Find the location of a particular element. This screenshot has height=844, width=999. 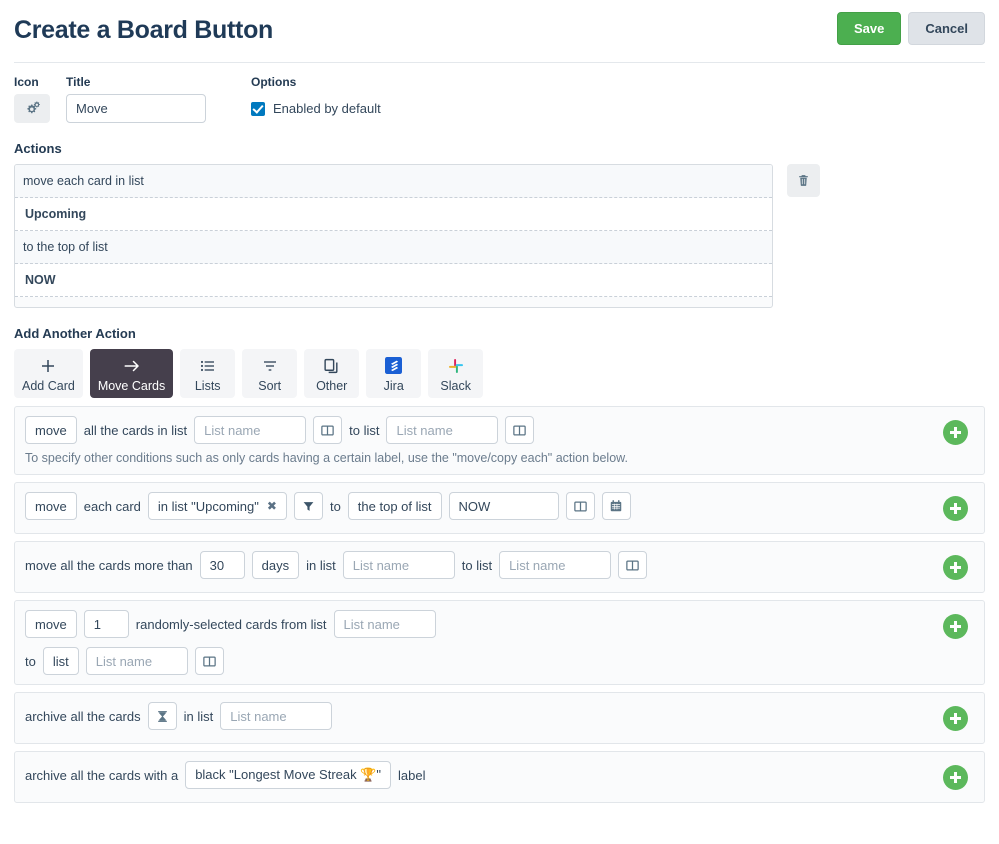

row-text: move all the cards more than is located at coordinates (109, 565).